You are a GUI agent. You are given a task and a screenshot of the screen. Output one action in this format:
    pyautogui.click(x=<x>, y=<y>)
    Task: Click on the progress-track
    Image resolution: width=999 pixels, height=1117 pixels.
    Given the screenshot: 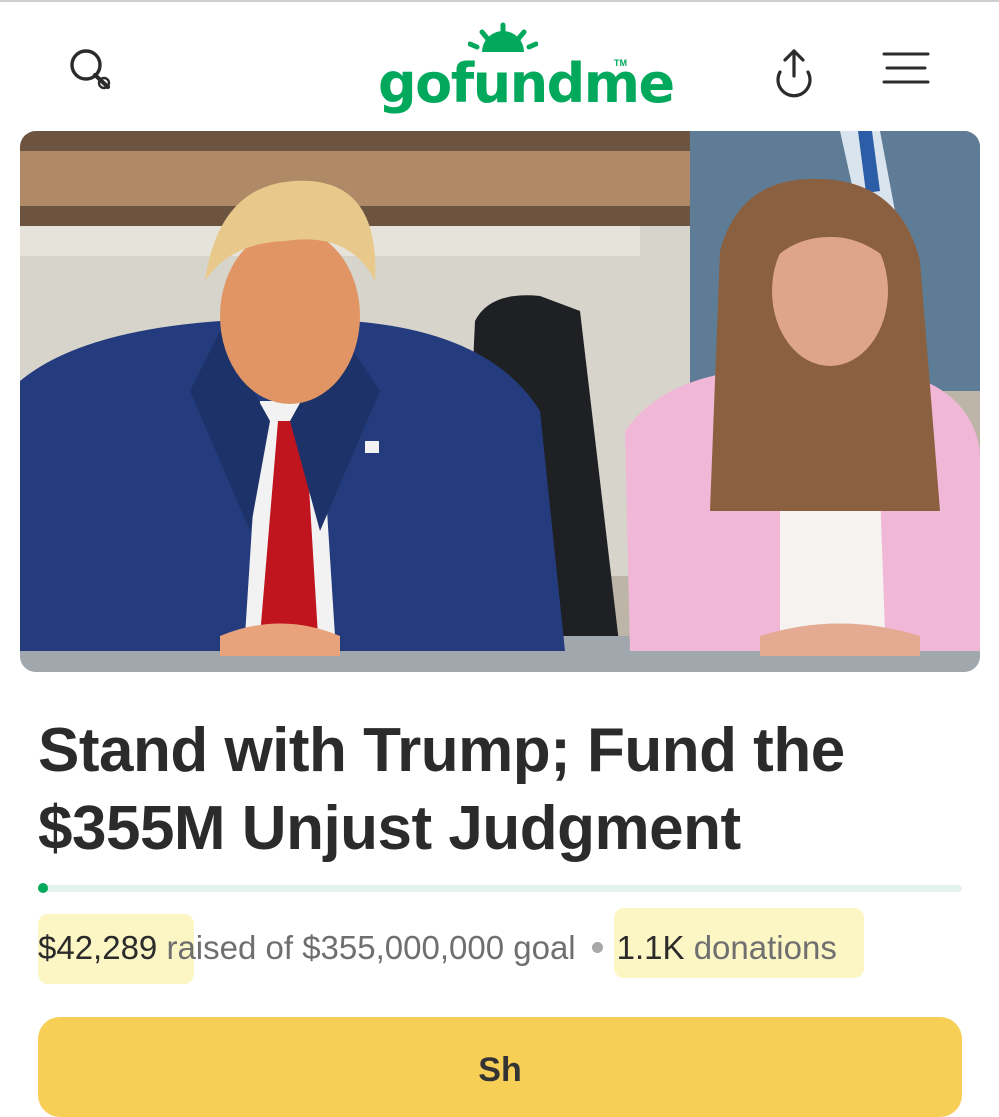 What is the action you would take?
    pyautogui.click(x=500, y=888)
    